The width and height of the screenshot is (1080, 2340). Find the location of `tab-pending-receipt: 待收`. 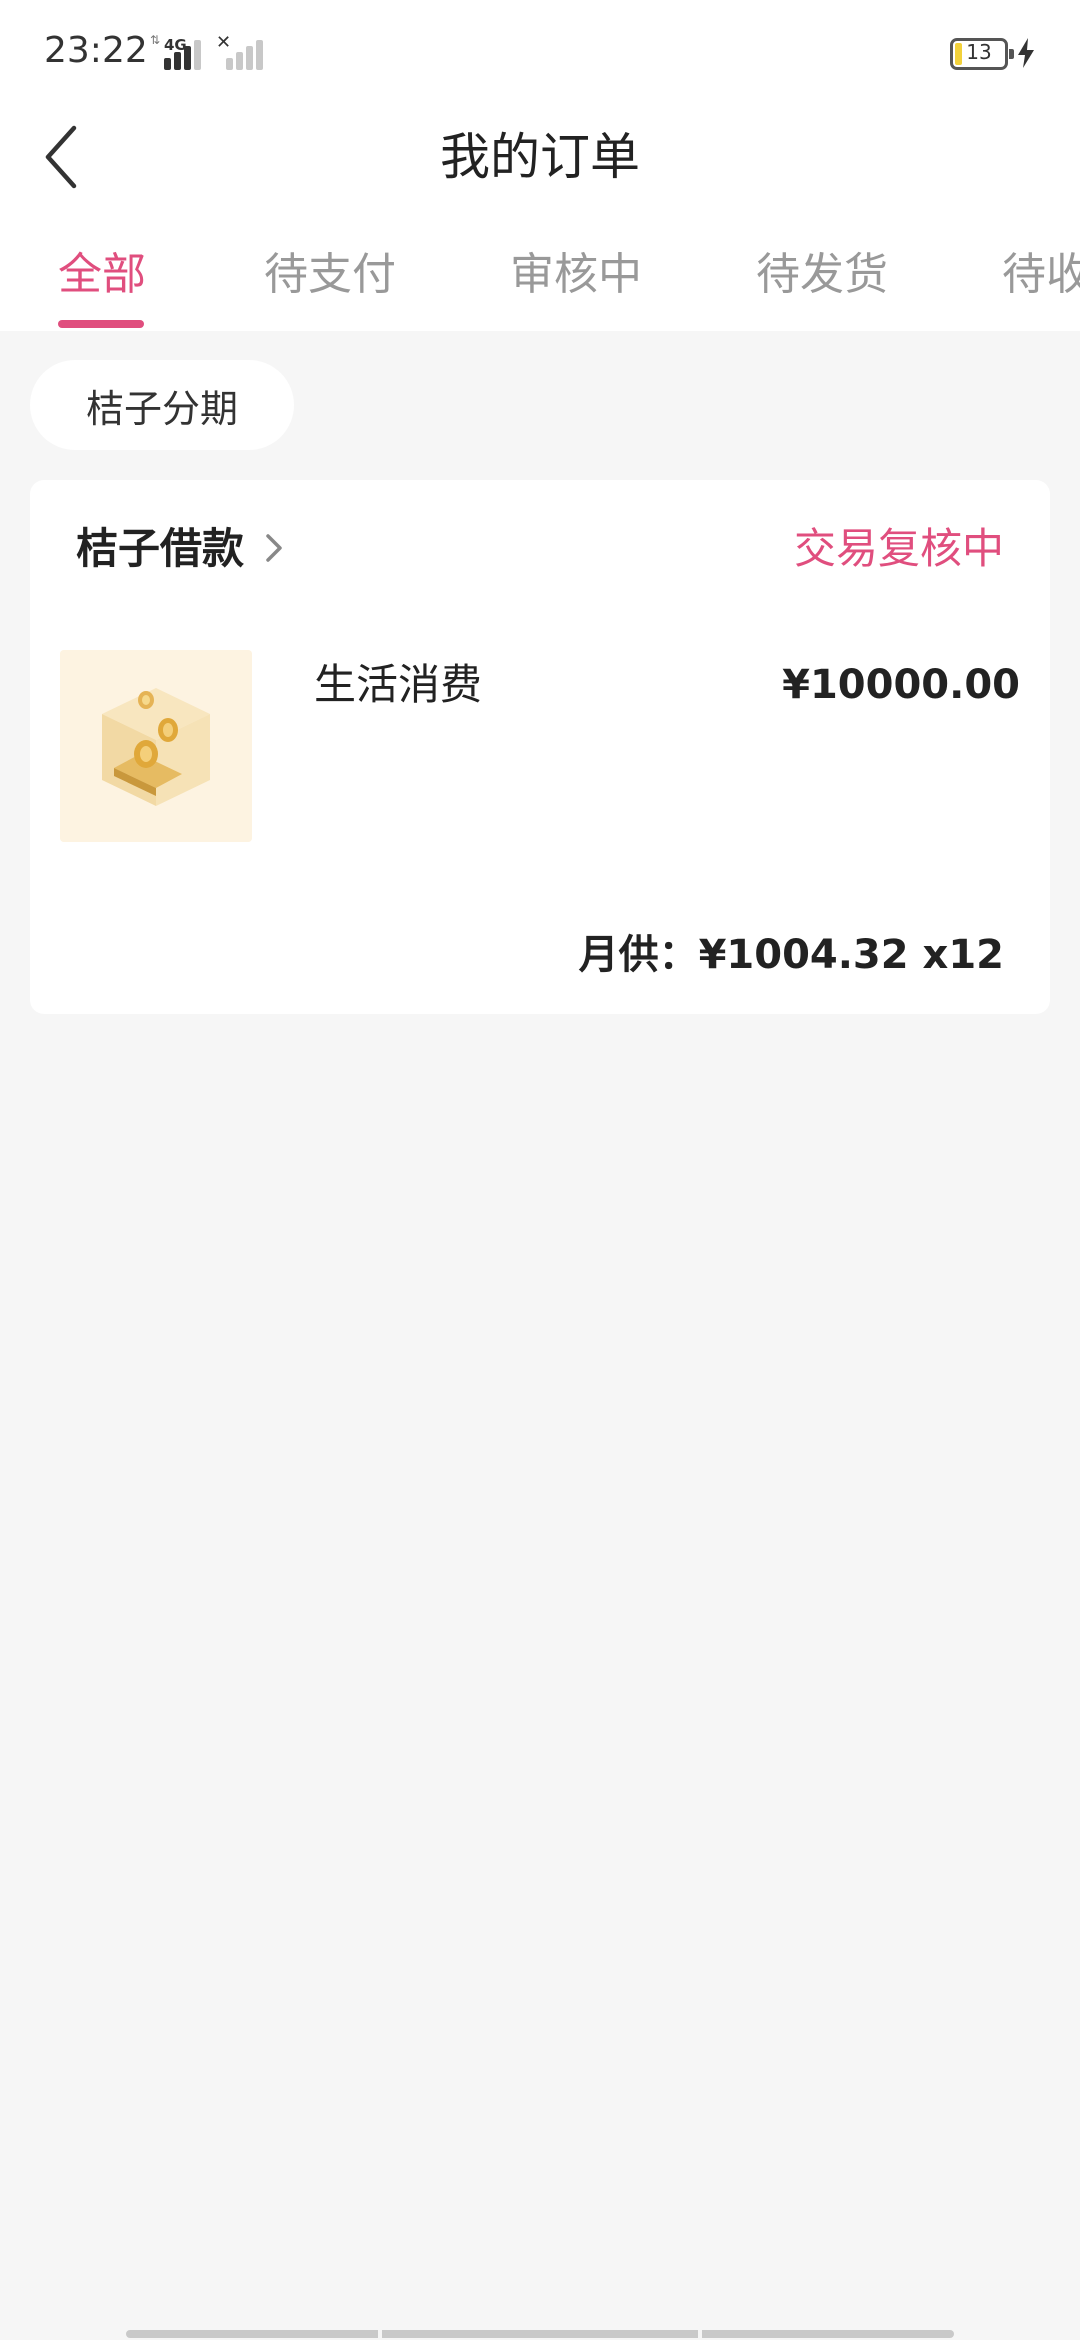

tab-pending-receipt: 待收 is located at coordinates (1041, 275).